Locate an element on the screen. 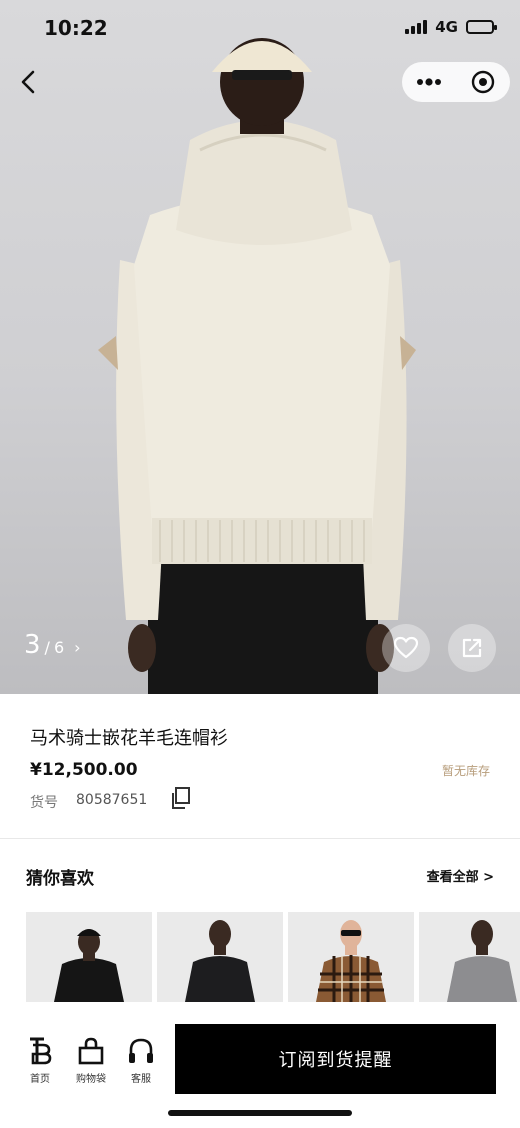 The image size is (520, 1128). home-indicator is located at coordinates (260, 1113).